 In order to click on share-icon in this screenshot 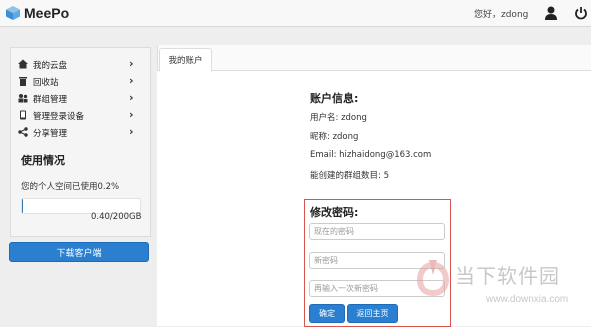, I will do `click(23, 132)`.